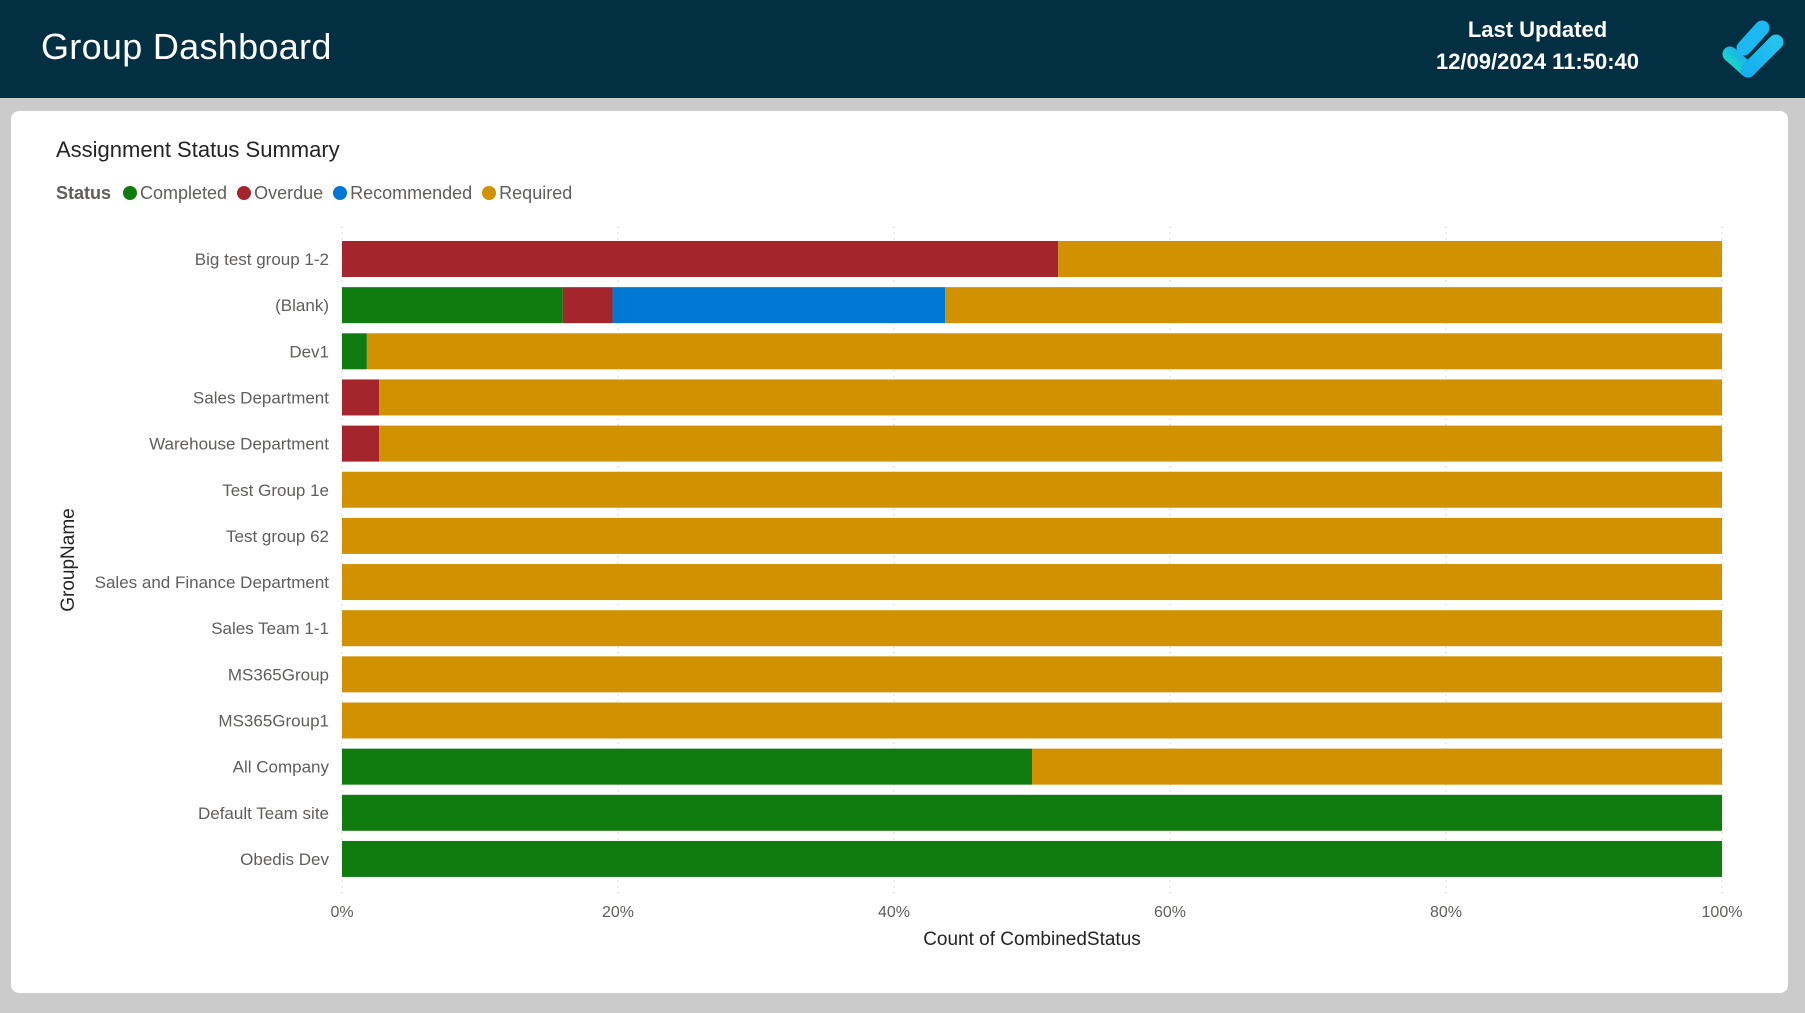 The height and width of the screenshot is (1013, 1805). Describe the element at coordinates (1170, 912) in the screenshot. I see `x-tick-label: 60%` at that location.